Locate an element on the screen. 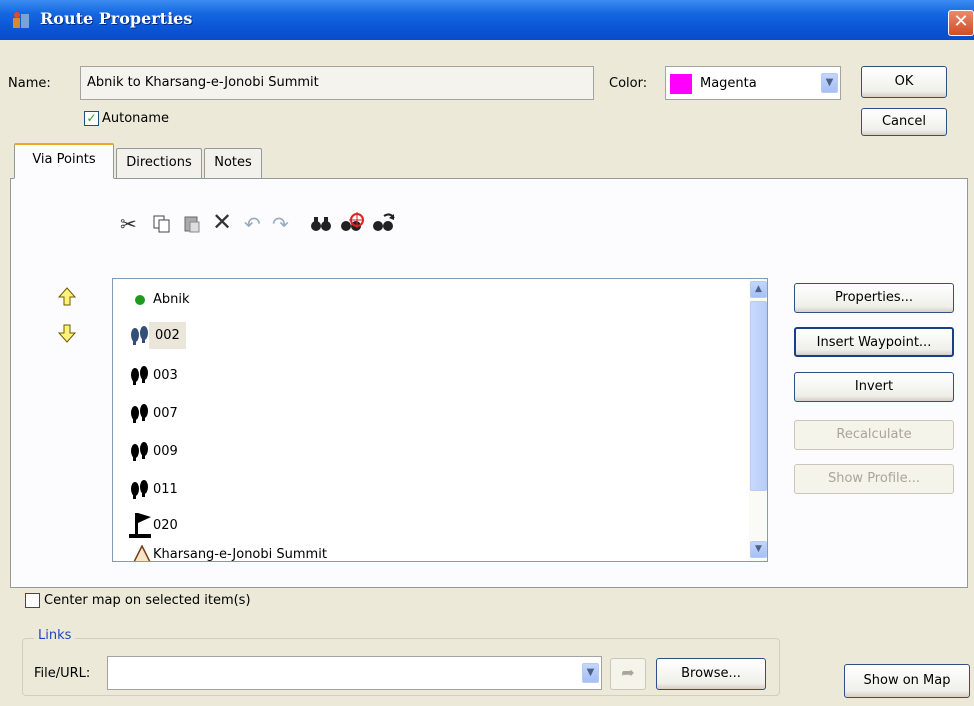 This screenshot has width=974, height=706. autoname-label: Autoname is located at coordinates (136, 118).